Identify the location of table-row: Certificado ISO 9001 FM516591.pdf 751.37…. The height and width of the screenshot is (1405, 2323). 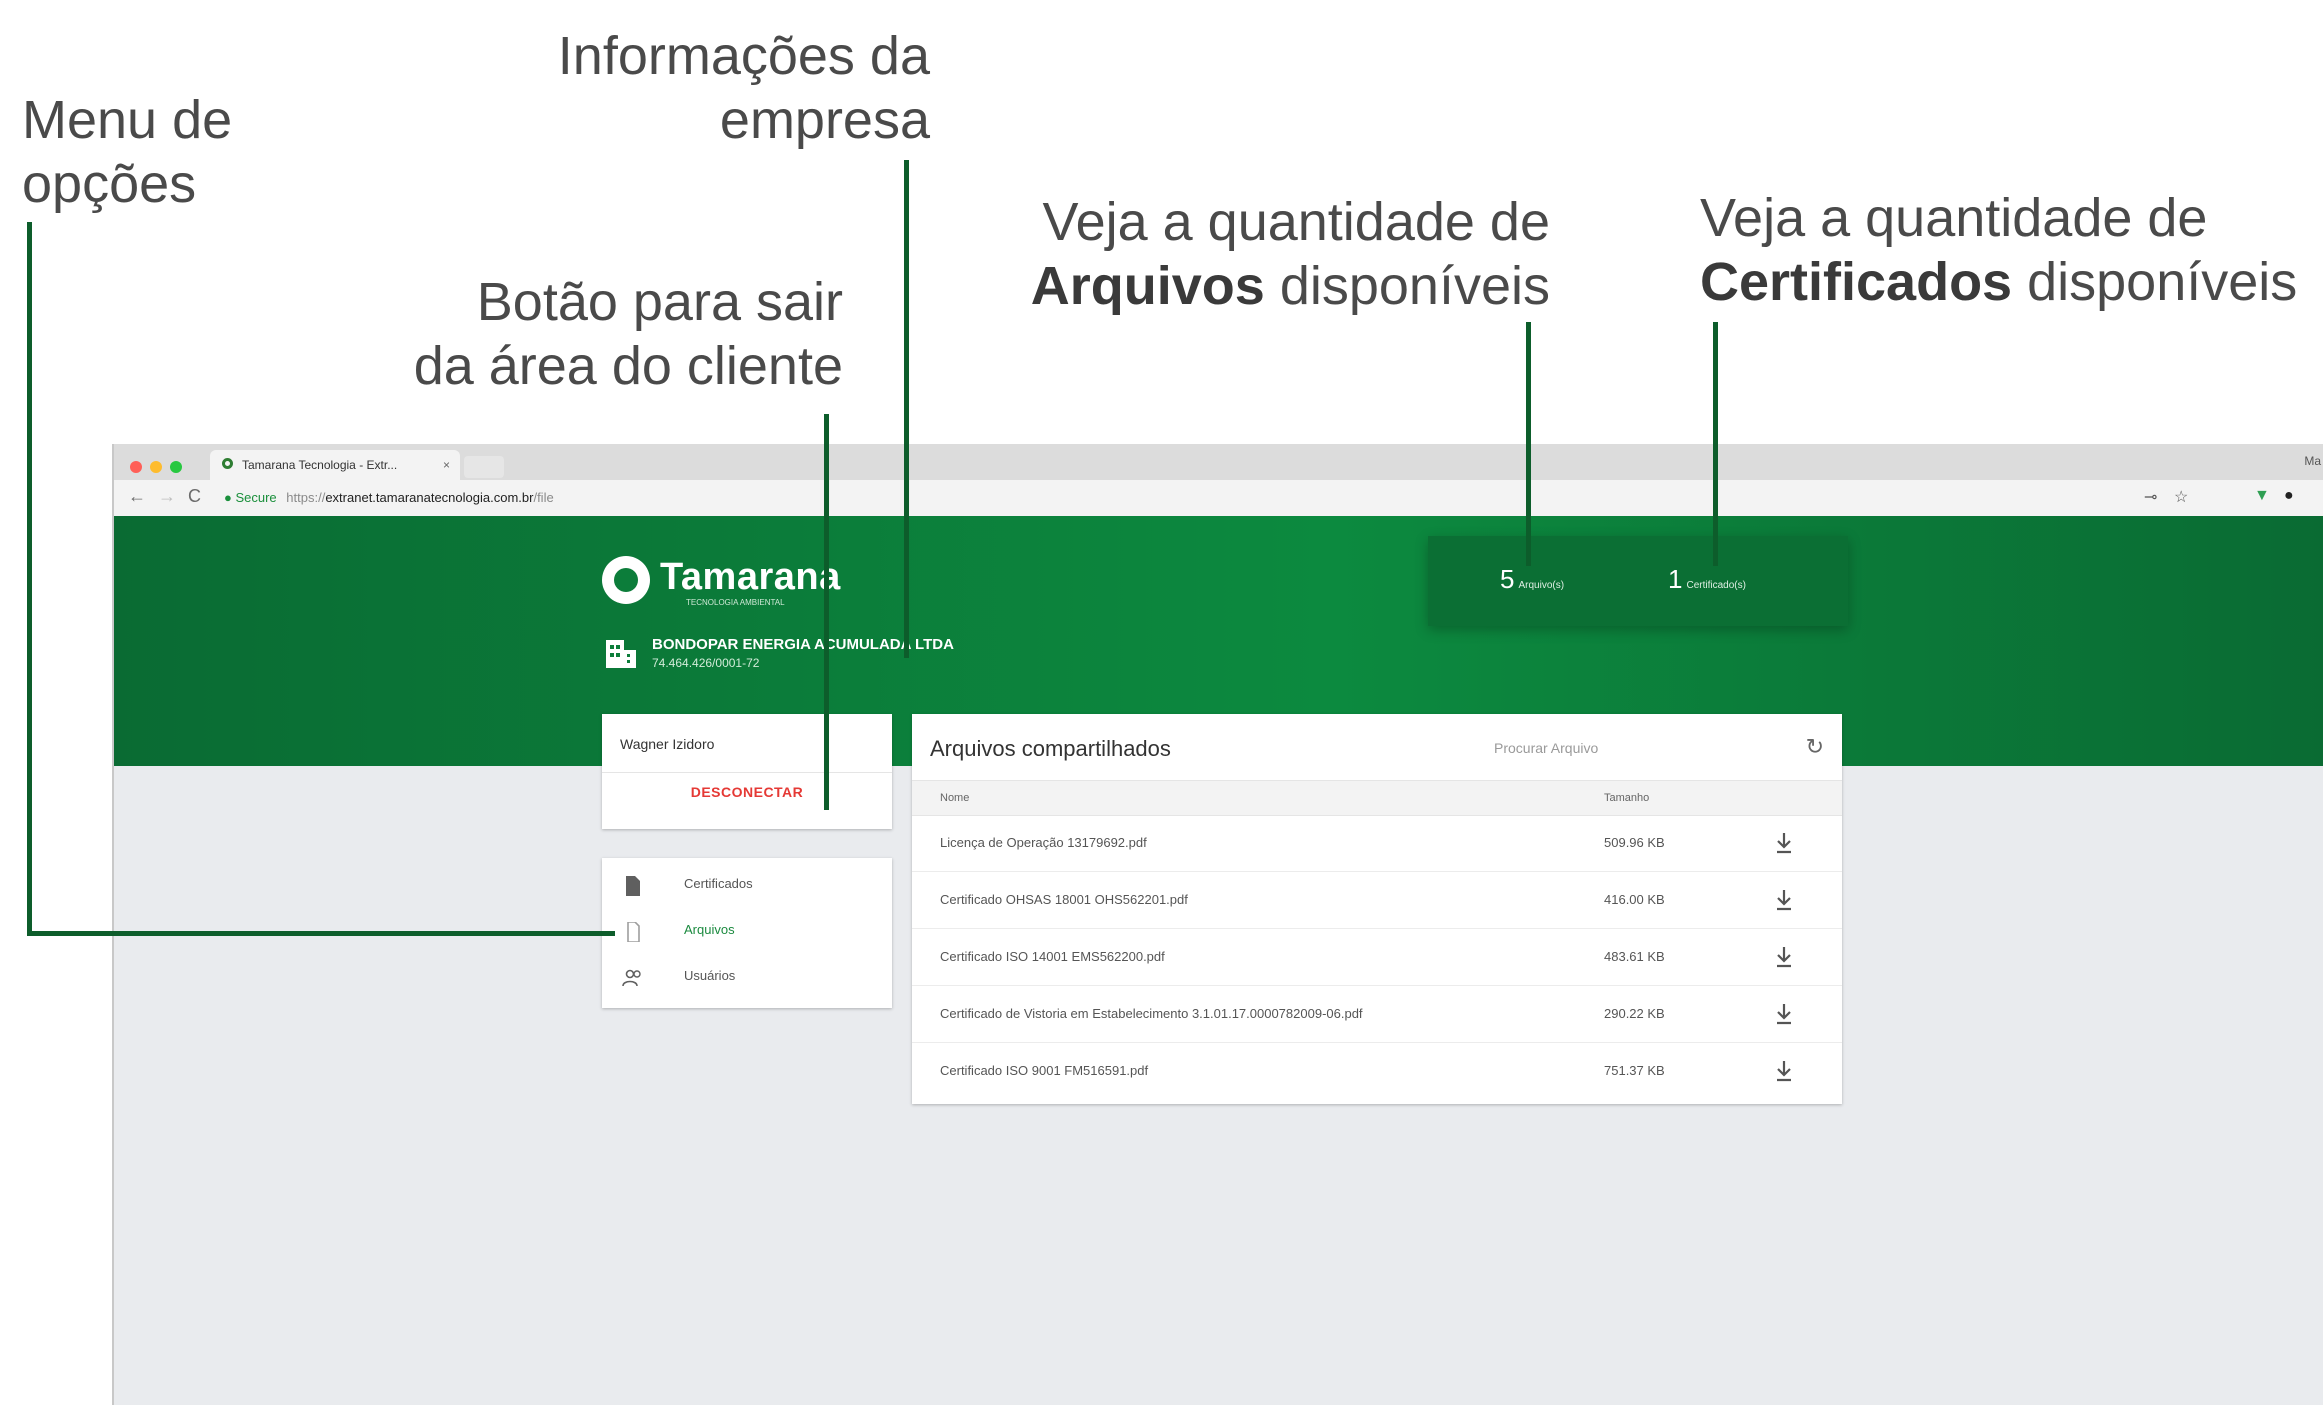
(1377, 1071).